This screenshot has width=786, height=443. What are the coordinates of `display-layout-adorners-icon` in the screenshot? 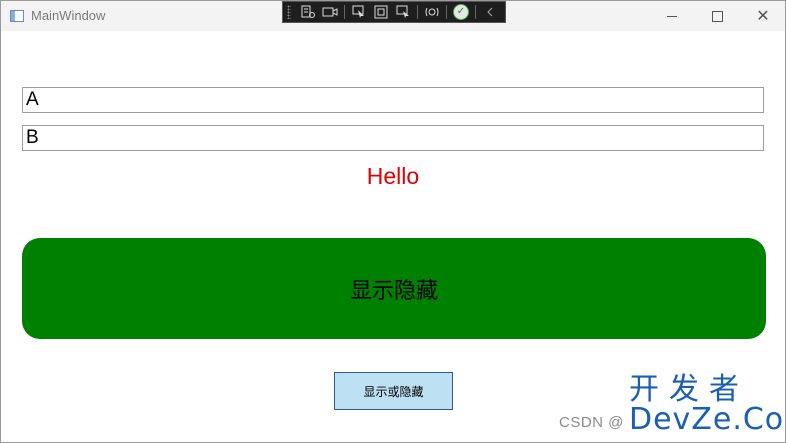 It's located at (381, 12).